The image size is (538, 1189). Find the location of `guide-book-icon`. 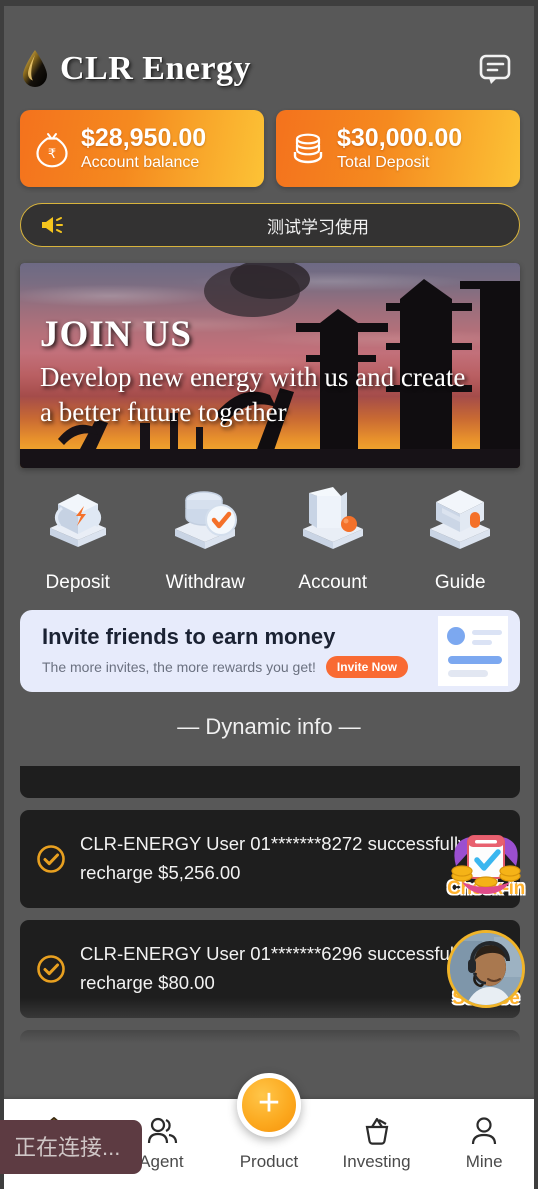

guide-book-icon is located at coordinates (460, 523).